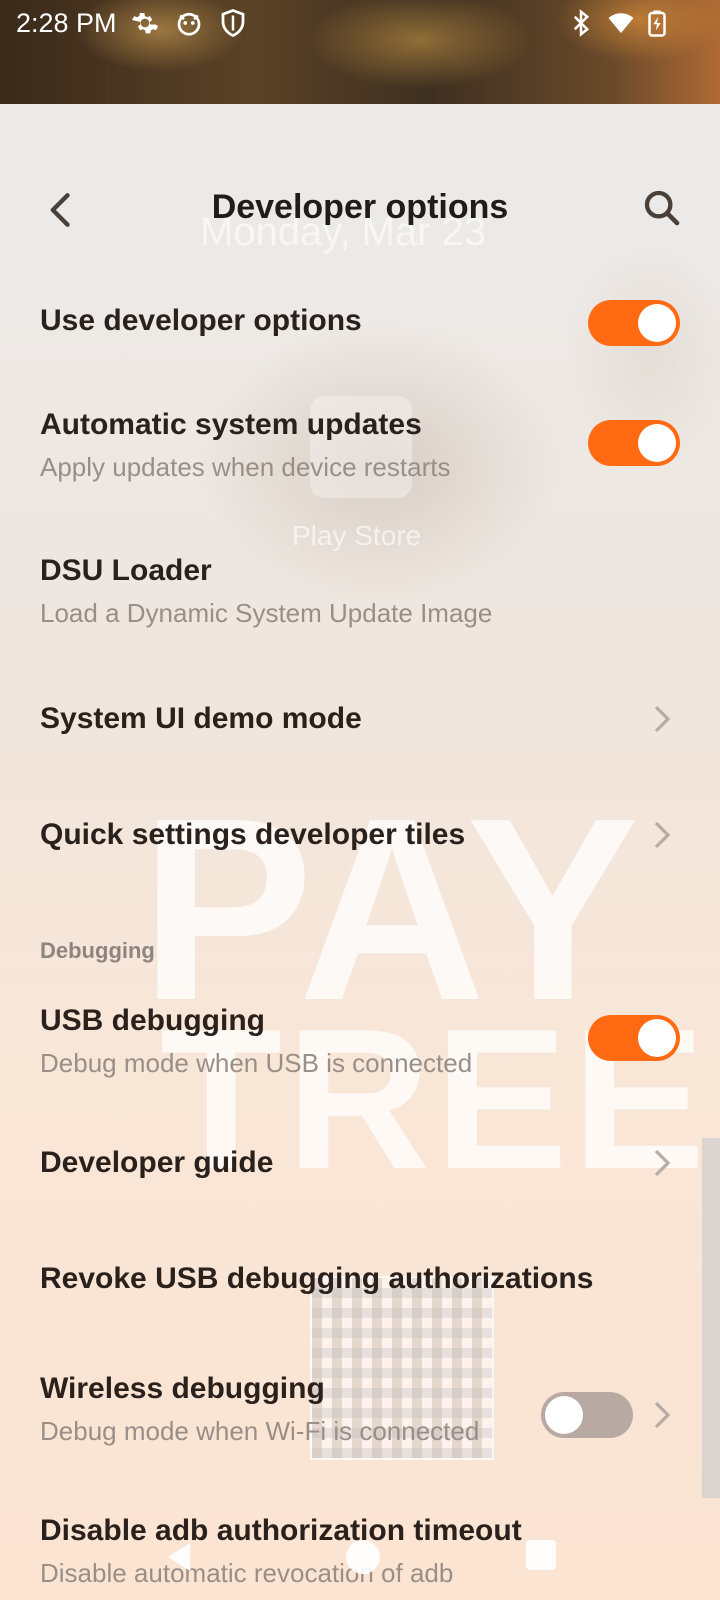 This screenshot has height=1600, width=720. Describe the element at coordinates (541, 1555) in the screenshot. I see `nav-recents-icon` at that location.